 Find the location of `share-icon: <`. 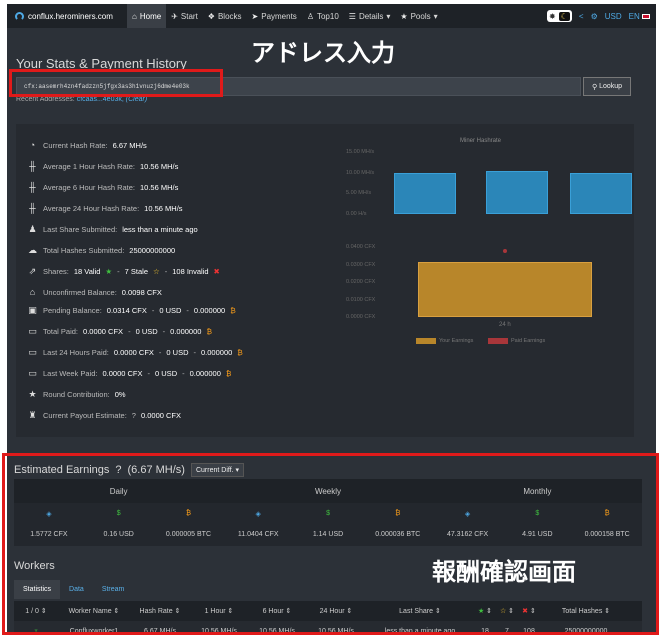

share-icon: < is located at coordinates (581, 16).